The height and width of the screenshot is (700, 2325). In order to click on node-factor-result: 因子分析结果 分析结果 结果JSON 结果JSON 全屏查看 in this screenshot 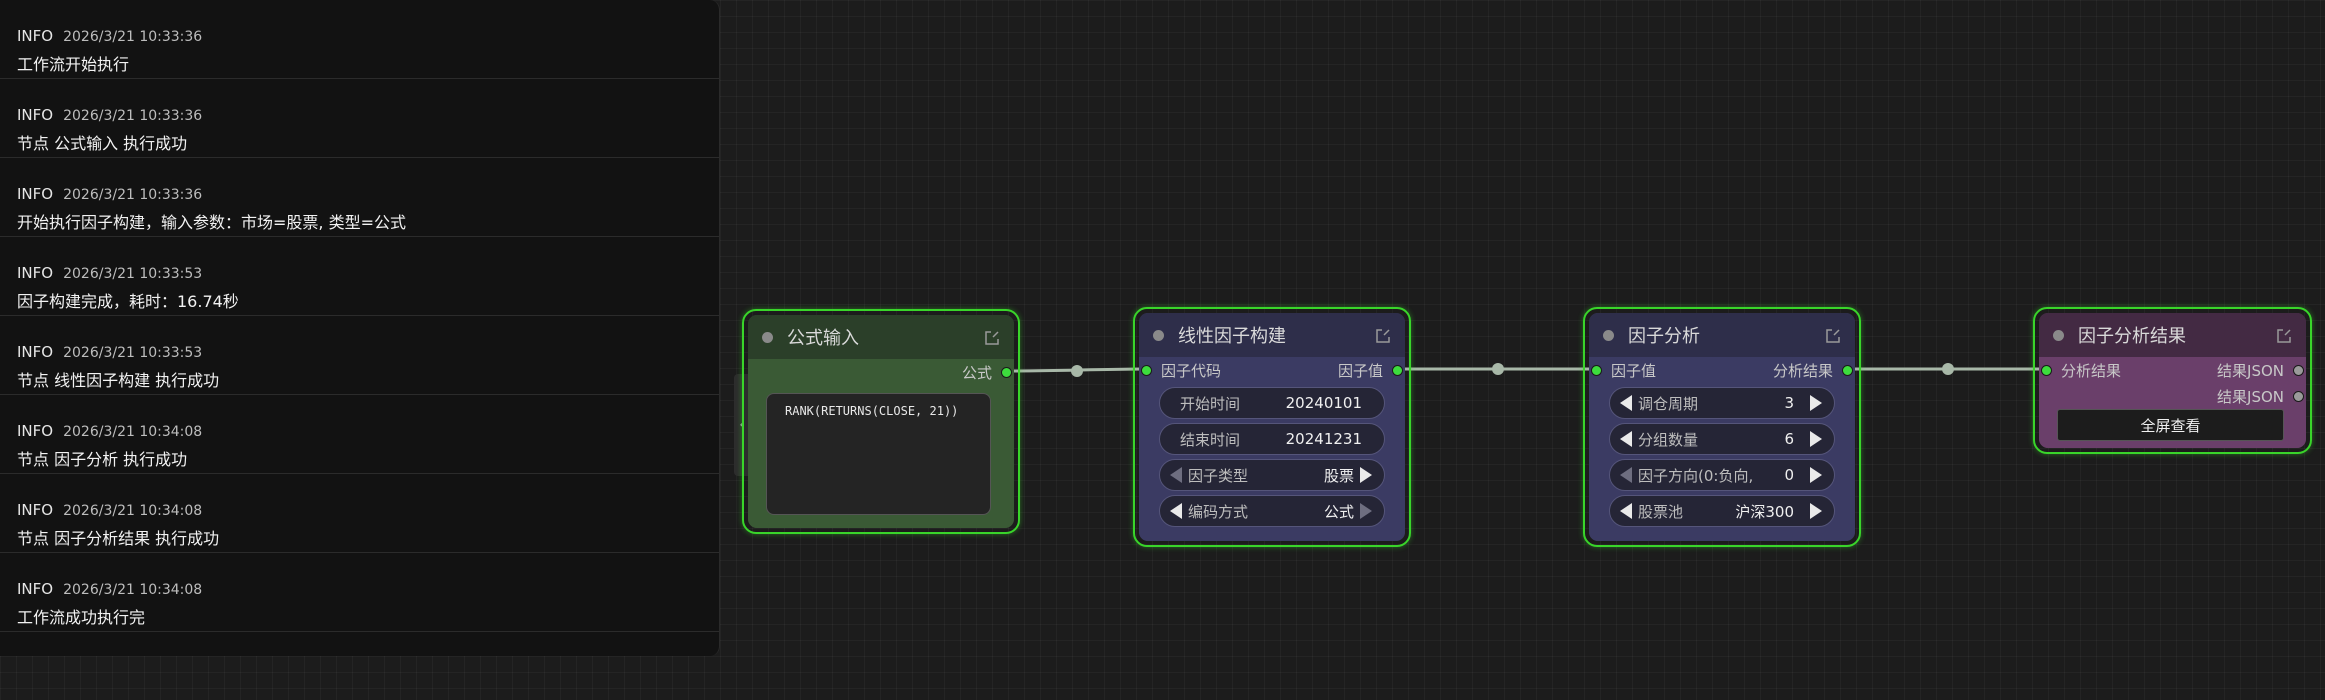, I will do `click(2172, 380)`.